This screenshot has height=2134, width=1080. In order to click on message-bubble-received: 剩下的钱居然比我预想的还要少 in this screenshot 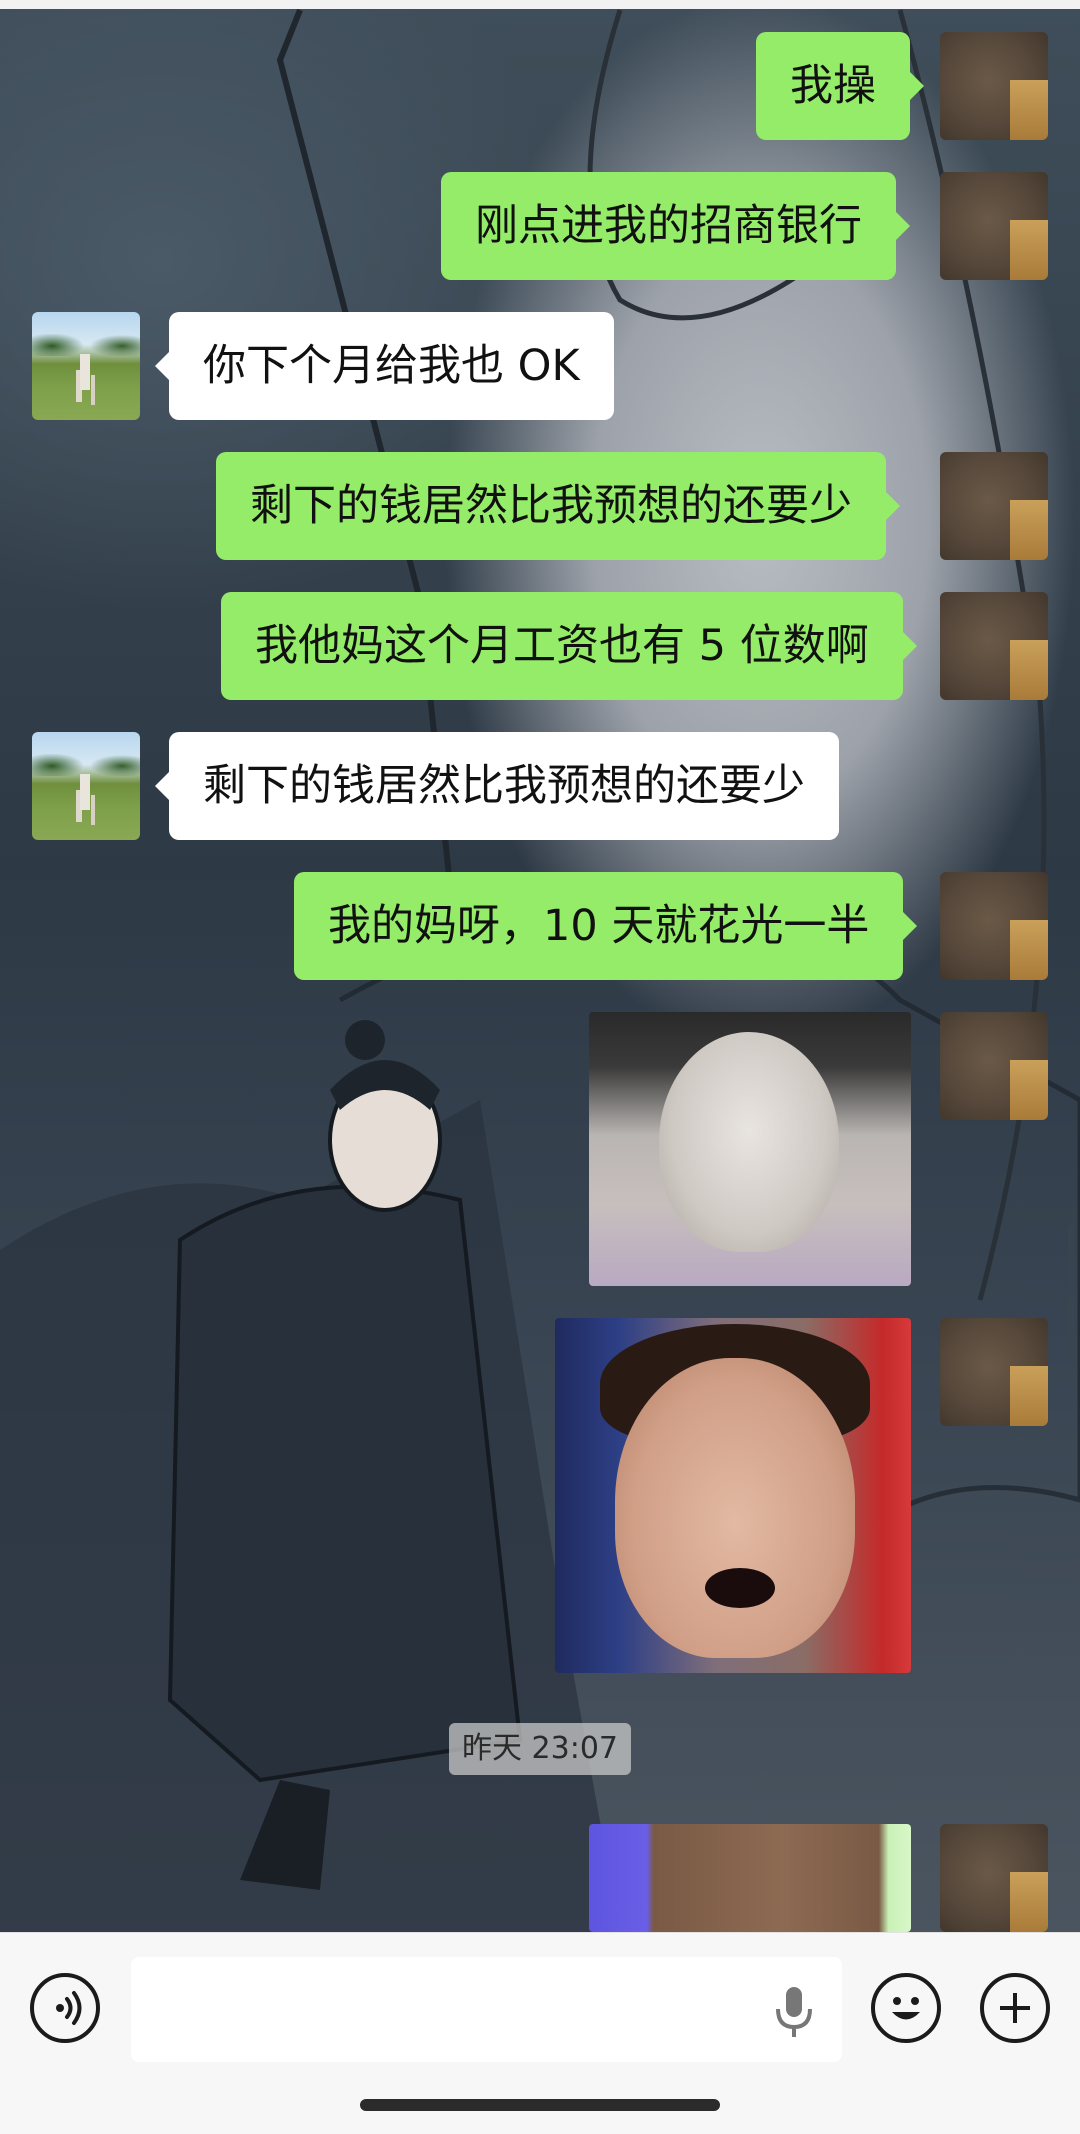, I will do `click(497, 786)`.